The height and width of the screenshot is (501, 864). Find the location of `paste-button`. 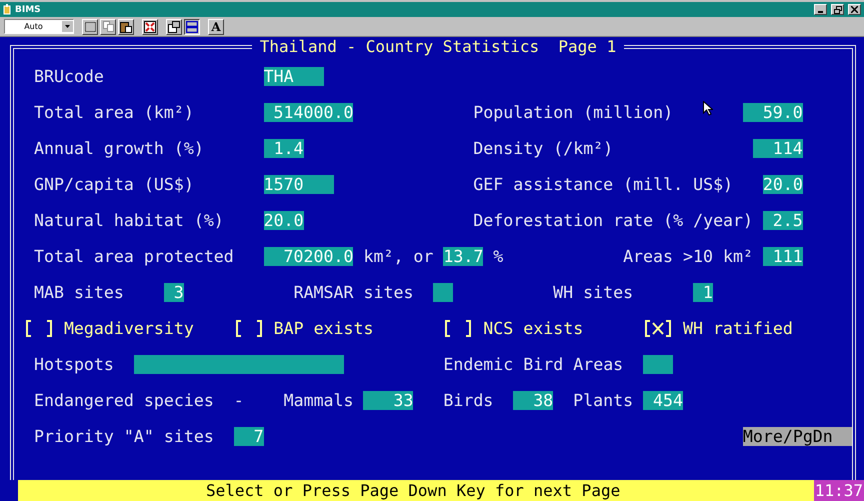

paste-button is located at coordinates (126, 26).